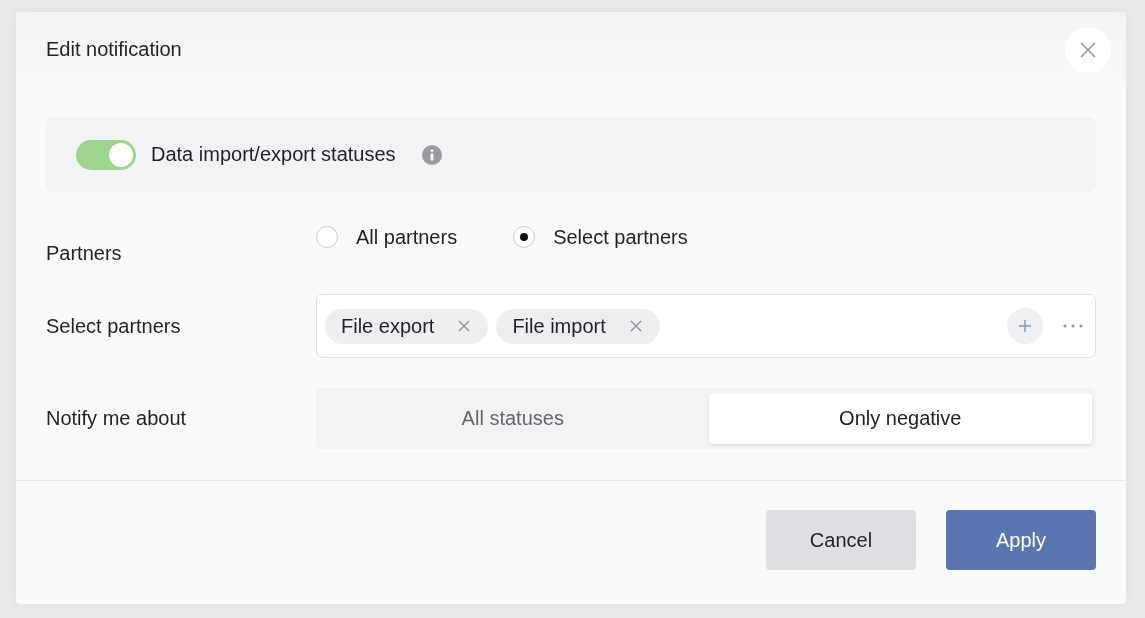 Image resolution: width=1145 pixels, height=618 pixels. I want to click on plus-icon, so click(1025, 326).